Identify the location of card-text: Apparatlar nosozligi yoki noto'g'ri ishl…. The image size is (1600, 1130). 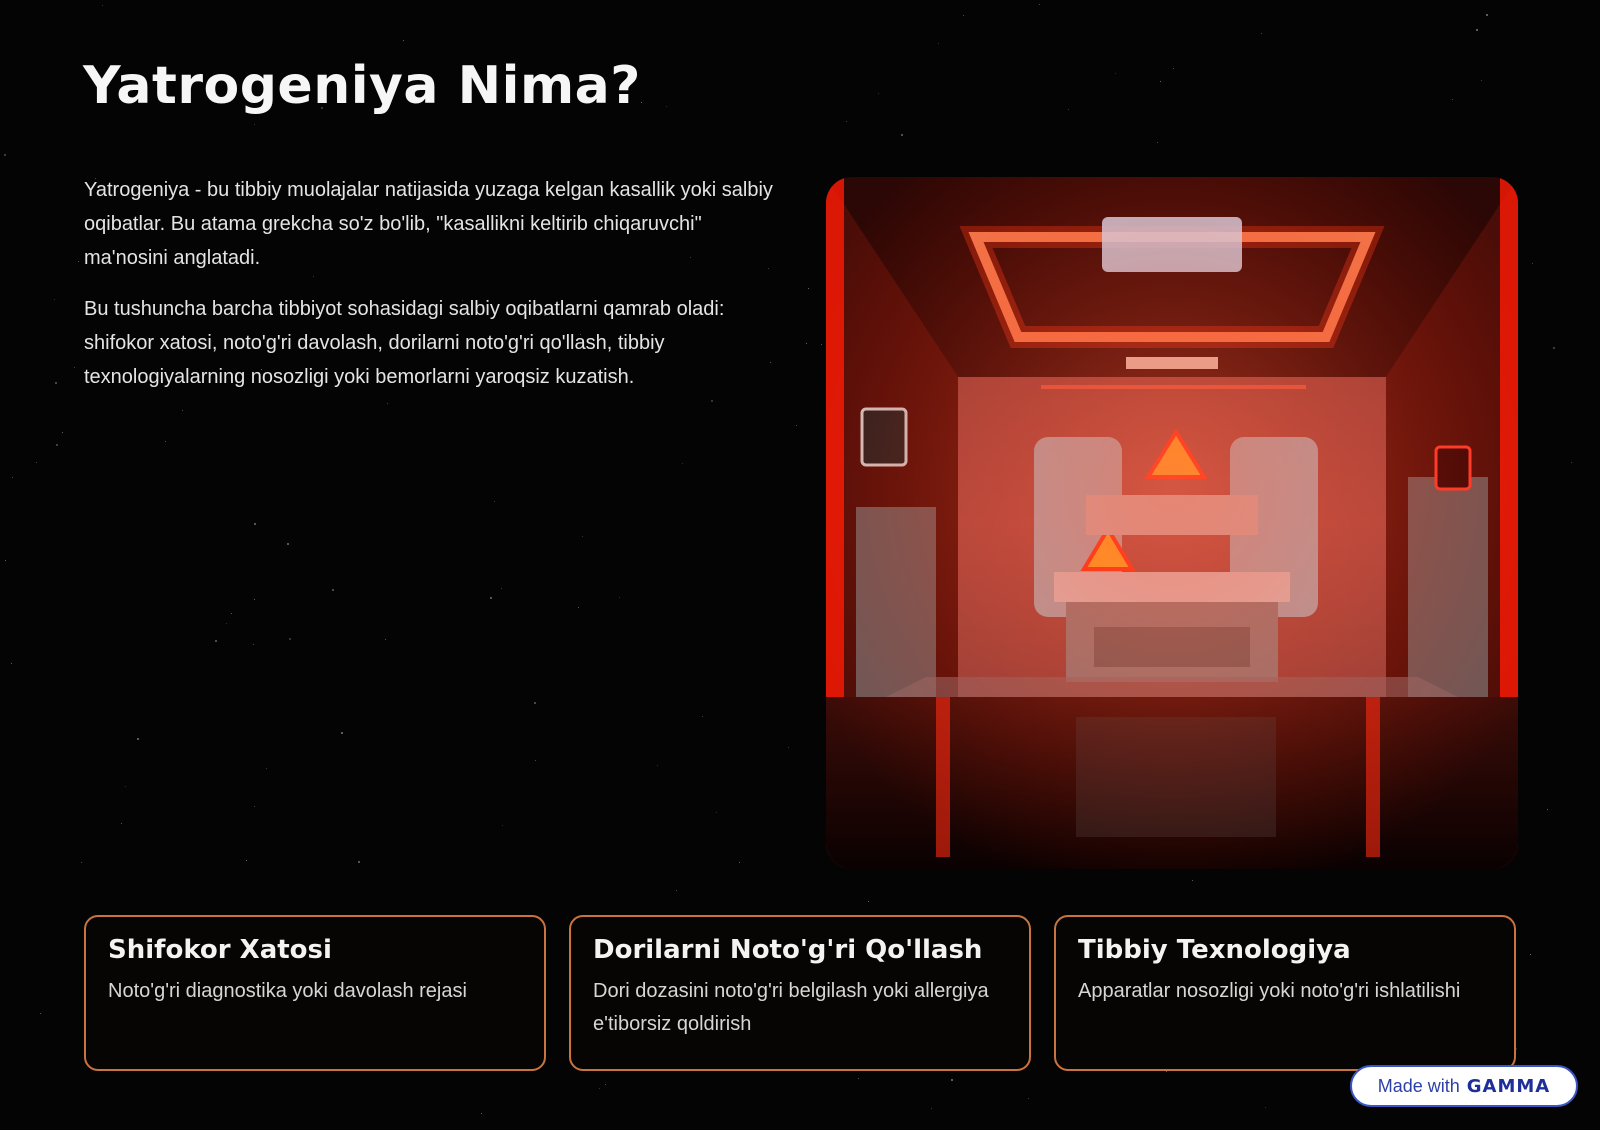
(1269, 991).